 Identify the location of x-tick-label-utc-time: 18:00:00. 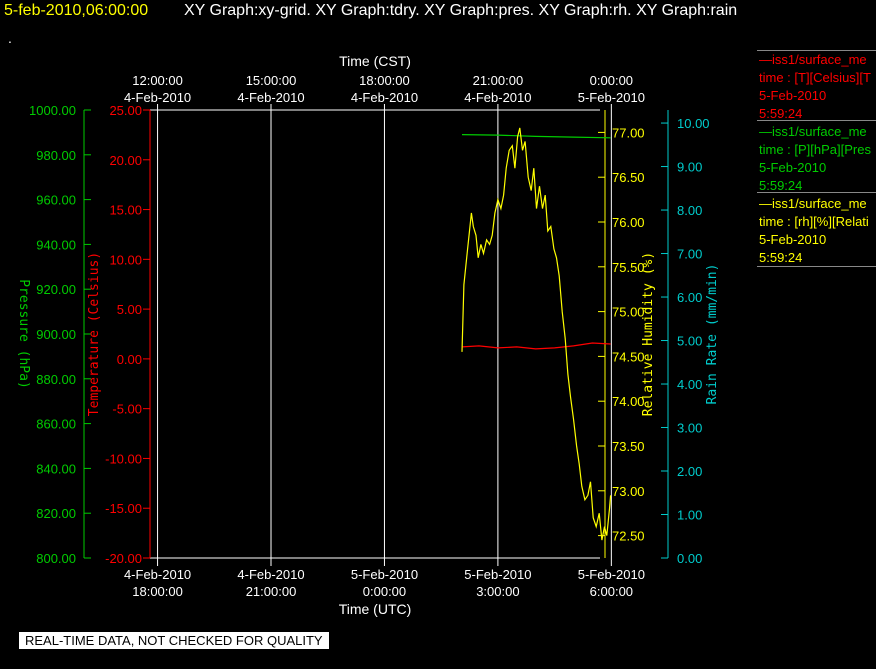
(157, 591).